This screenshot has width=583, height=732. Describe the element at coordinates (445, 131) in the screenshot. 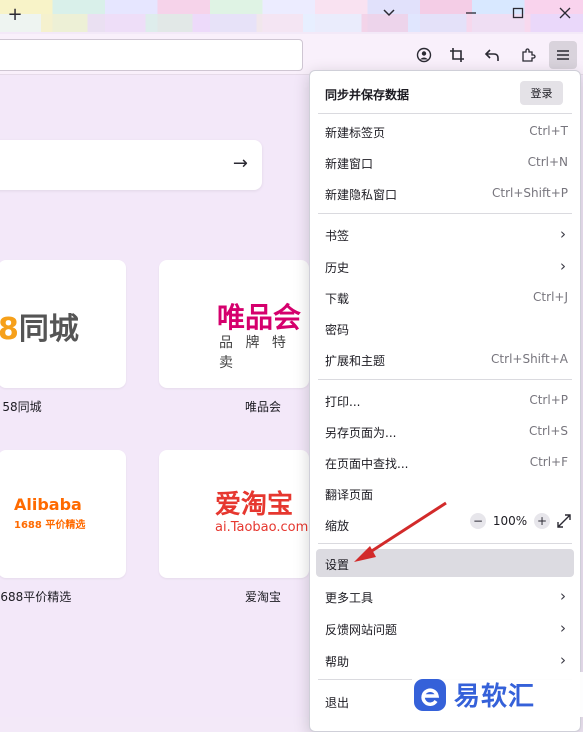

I see `menu-item-new-tab: 新建标签页 Ctrl+T` at that location.